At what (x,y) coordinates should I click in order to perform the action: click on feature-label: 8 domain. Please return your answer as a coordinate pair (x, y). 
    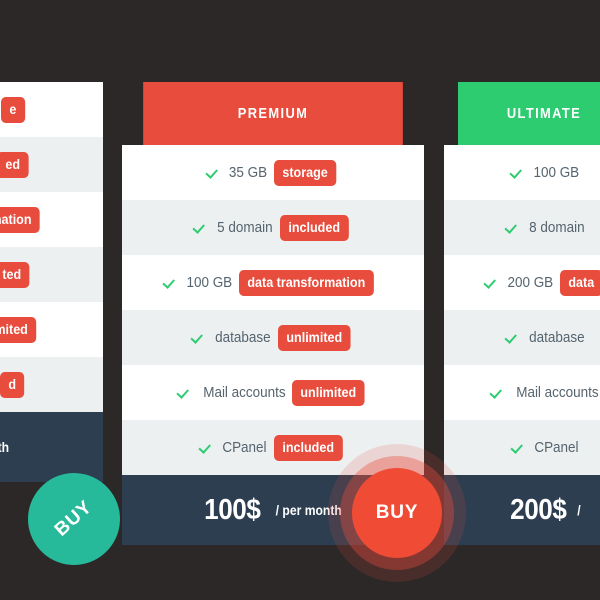
    Looking at the image, I should click on (556, 227).